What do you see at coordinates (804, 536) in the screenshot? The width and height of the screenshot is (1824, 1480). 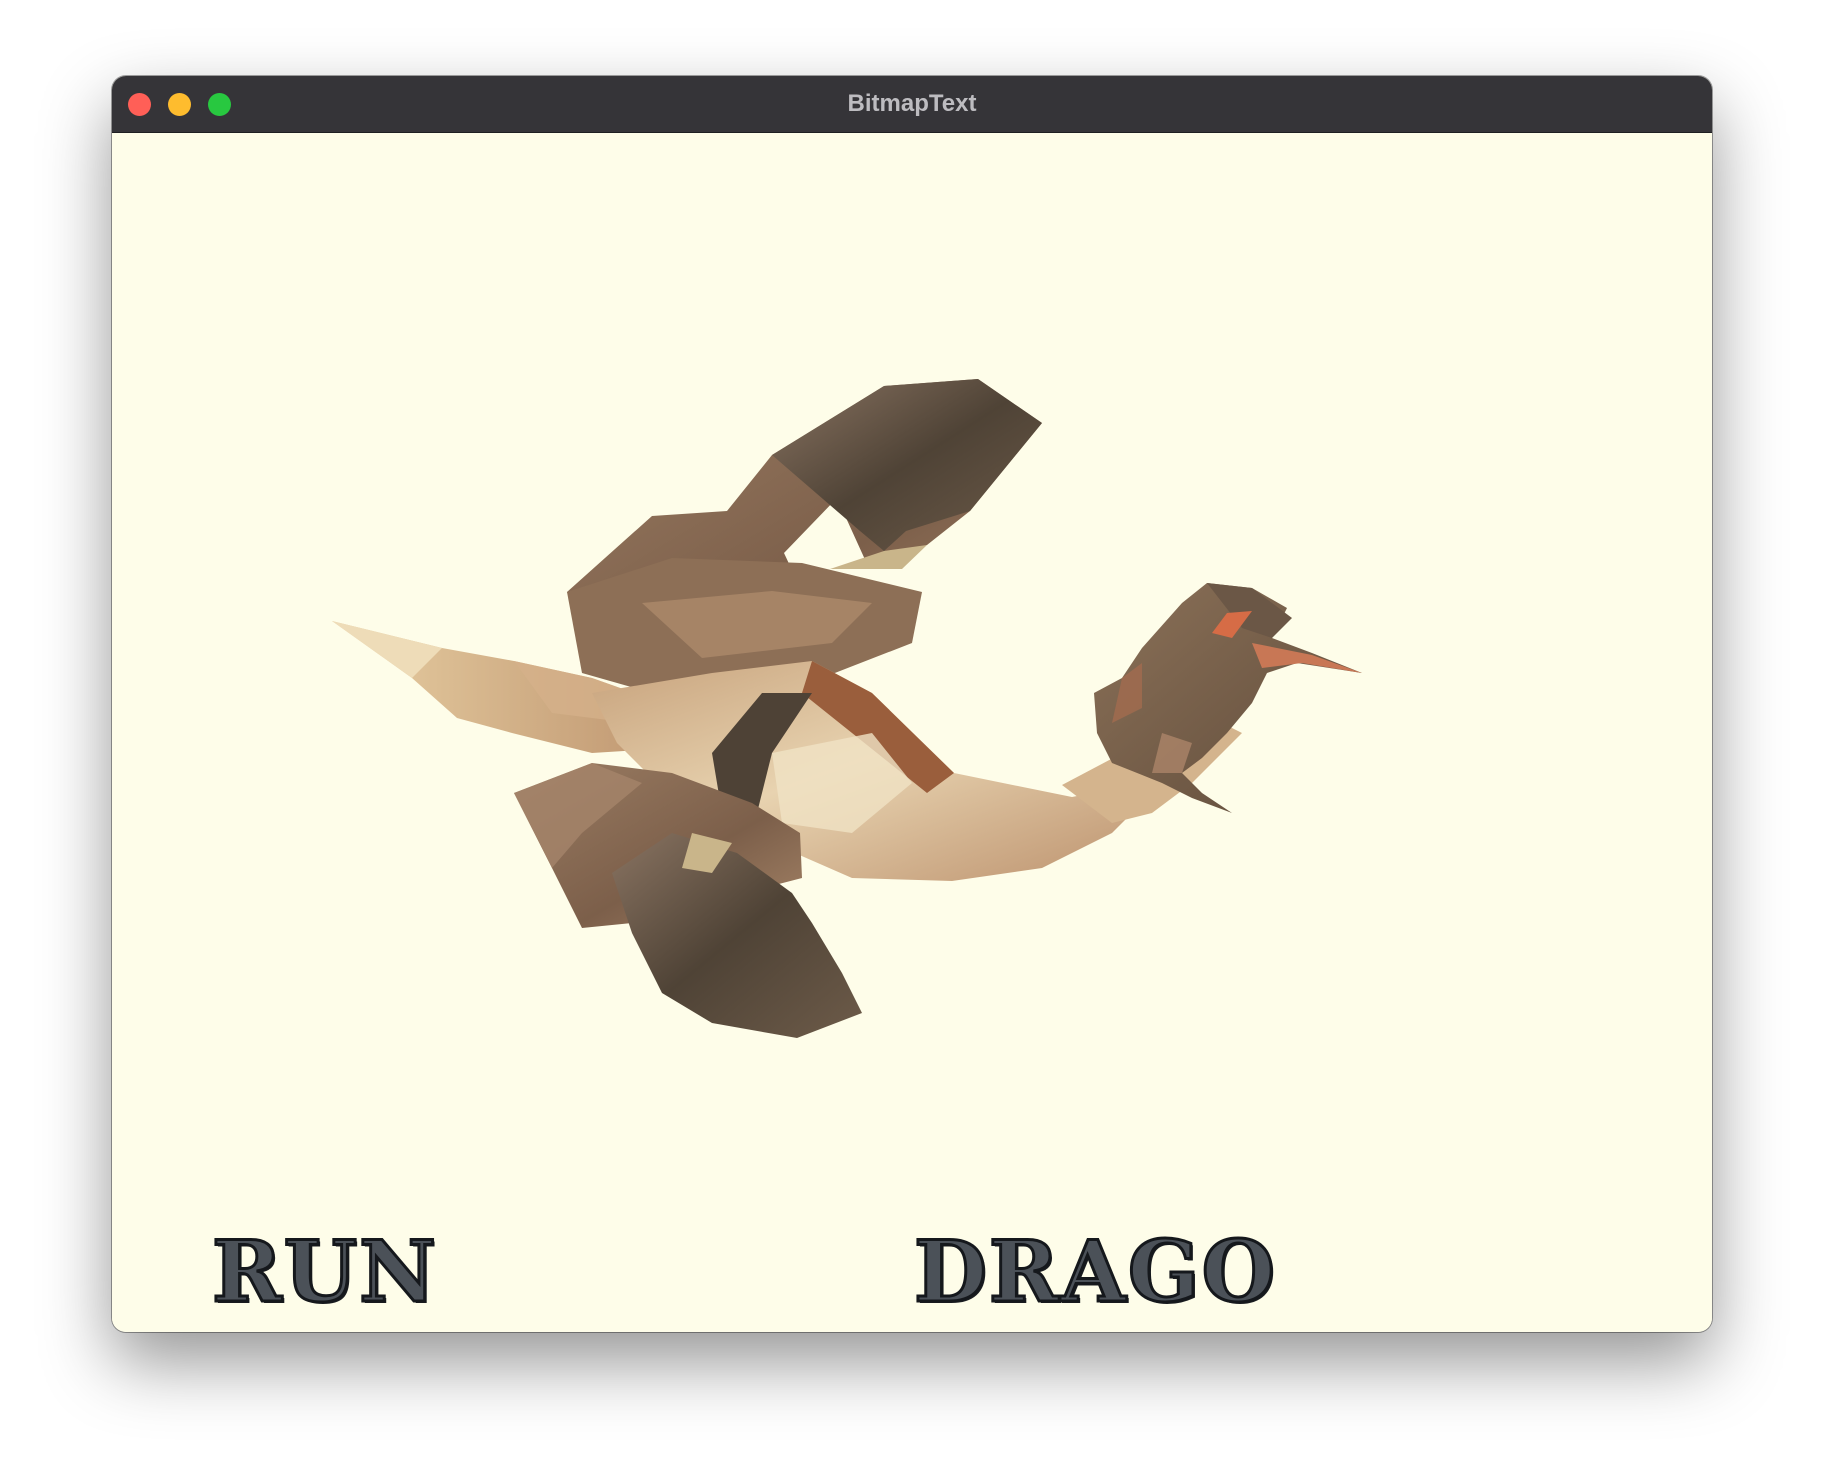 I see `upper-leg` at bounding box center [804, 536].